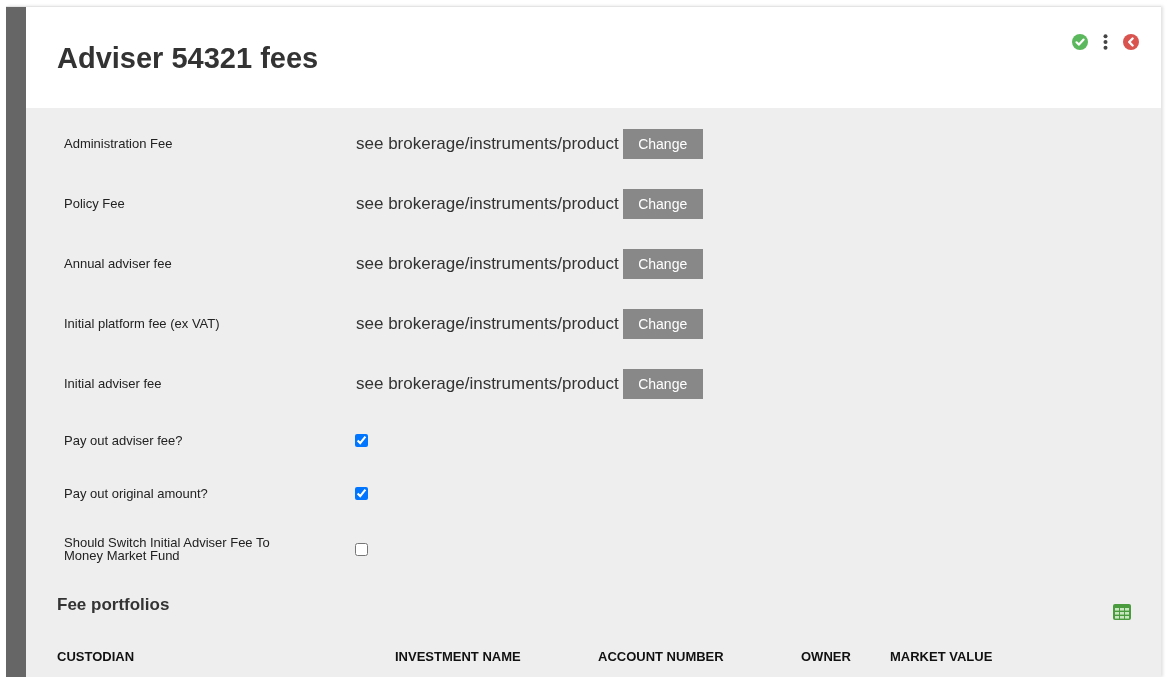 This screenshot has width=1171, height=677. What do you see at coordinates (941, 656) in the screenshot?
I see `column-header: MARKET VALUE` at bounding box center [941, 656].